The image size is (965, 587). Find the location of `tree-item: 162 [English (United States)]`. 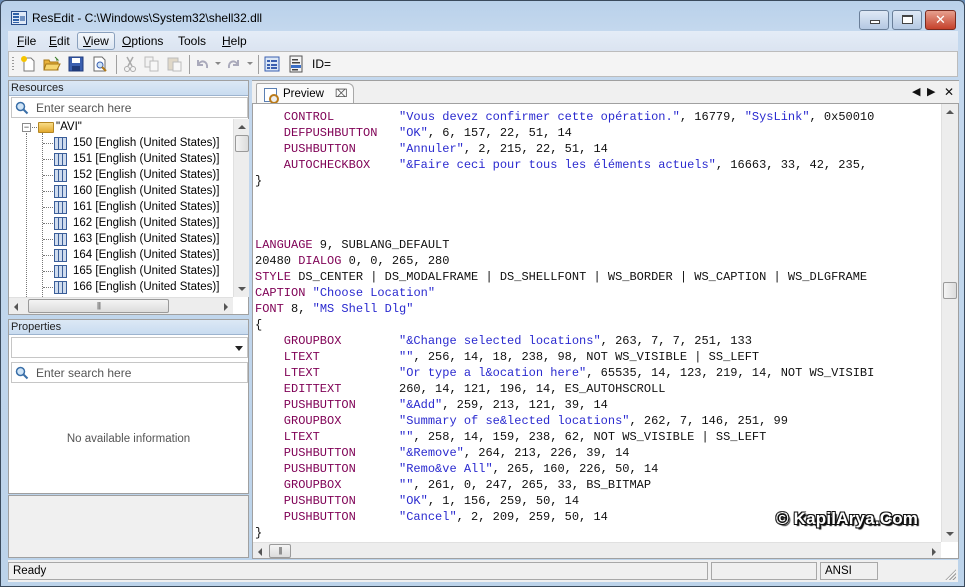

tree-item: 162 [English (United States)] is located at coordinates (122, 223).